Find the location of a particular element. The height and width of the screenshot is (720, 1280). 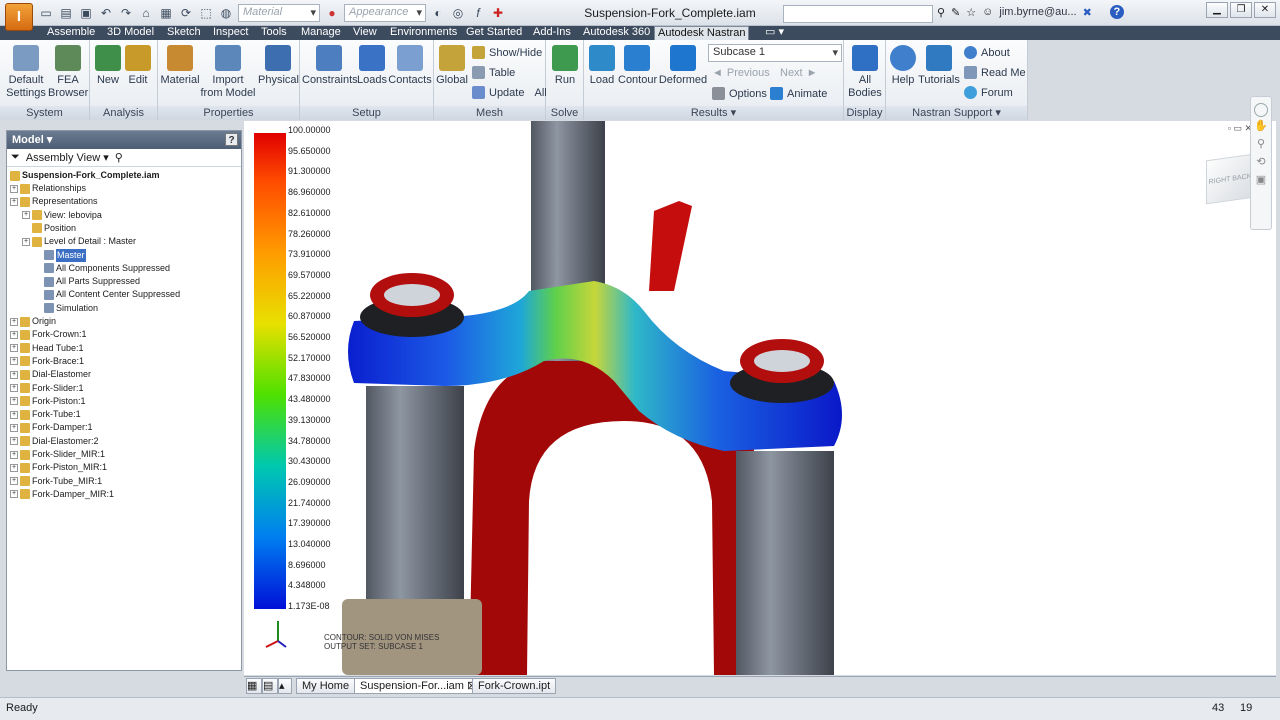

tree-item: + Dial-Elastomer is located at coordinates (50, 374).